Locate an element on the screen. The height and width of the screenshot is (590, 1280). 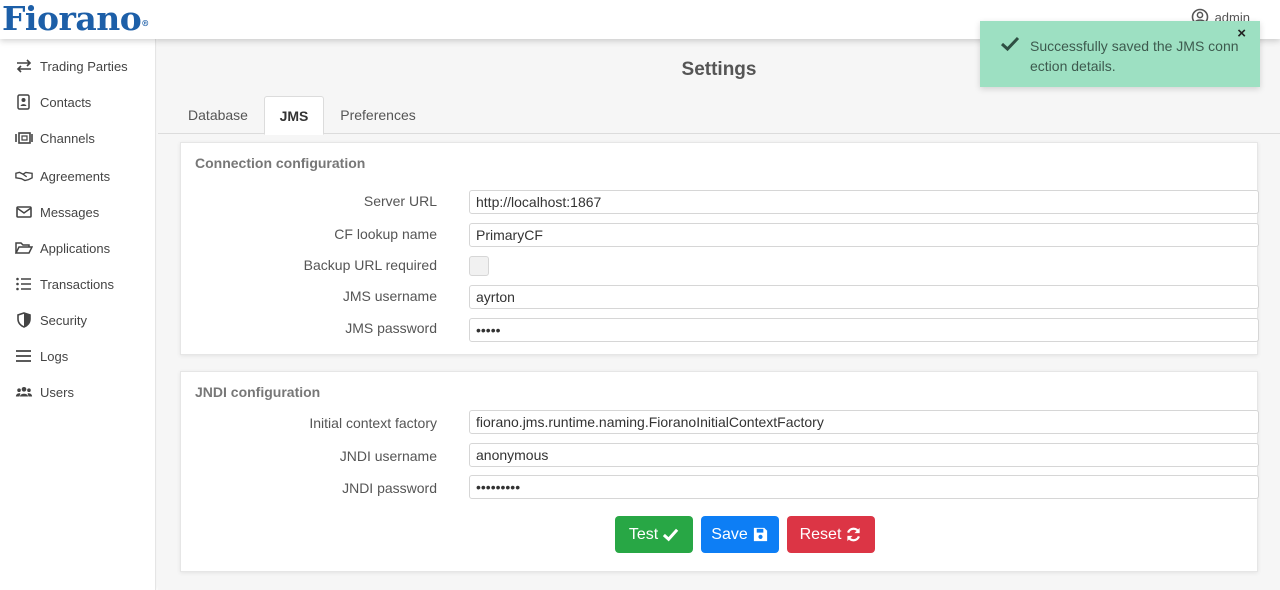
sidebar-item-transactions: Transactions is located at coordinates (64, 284).